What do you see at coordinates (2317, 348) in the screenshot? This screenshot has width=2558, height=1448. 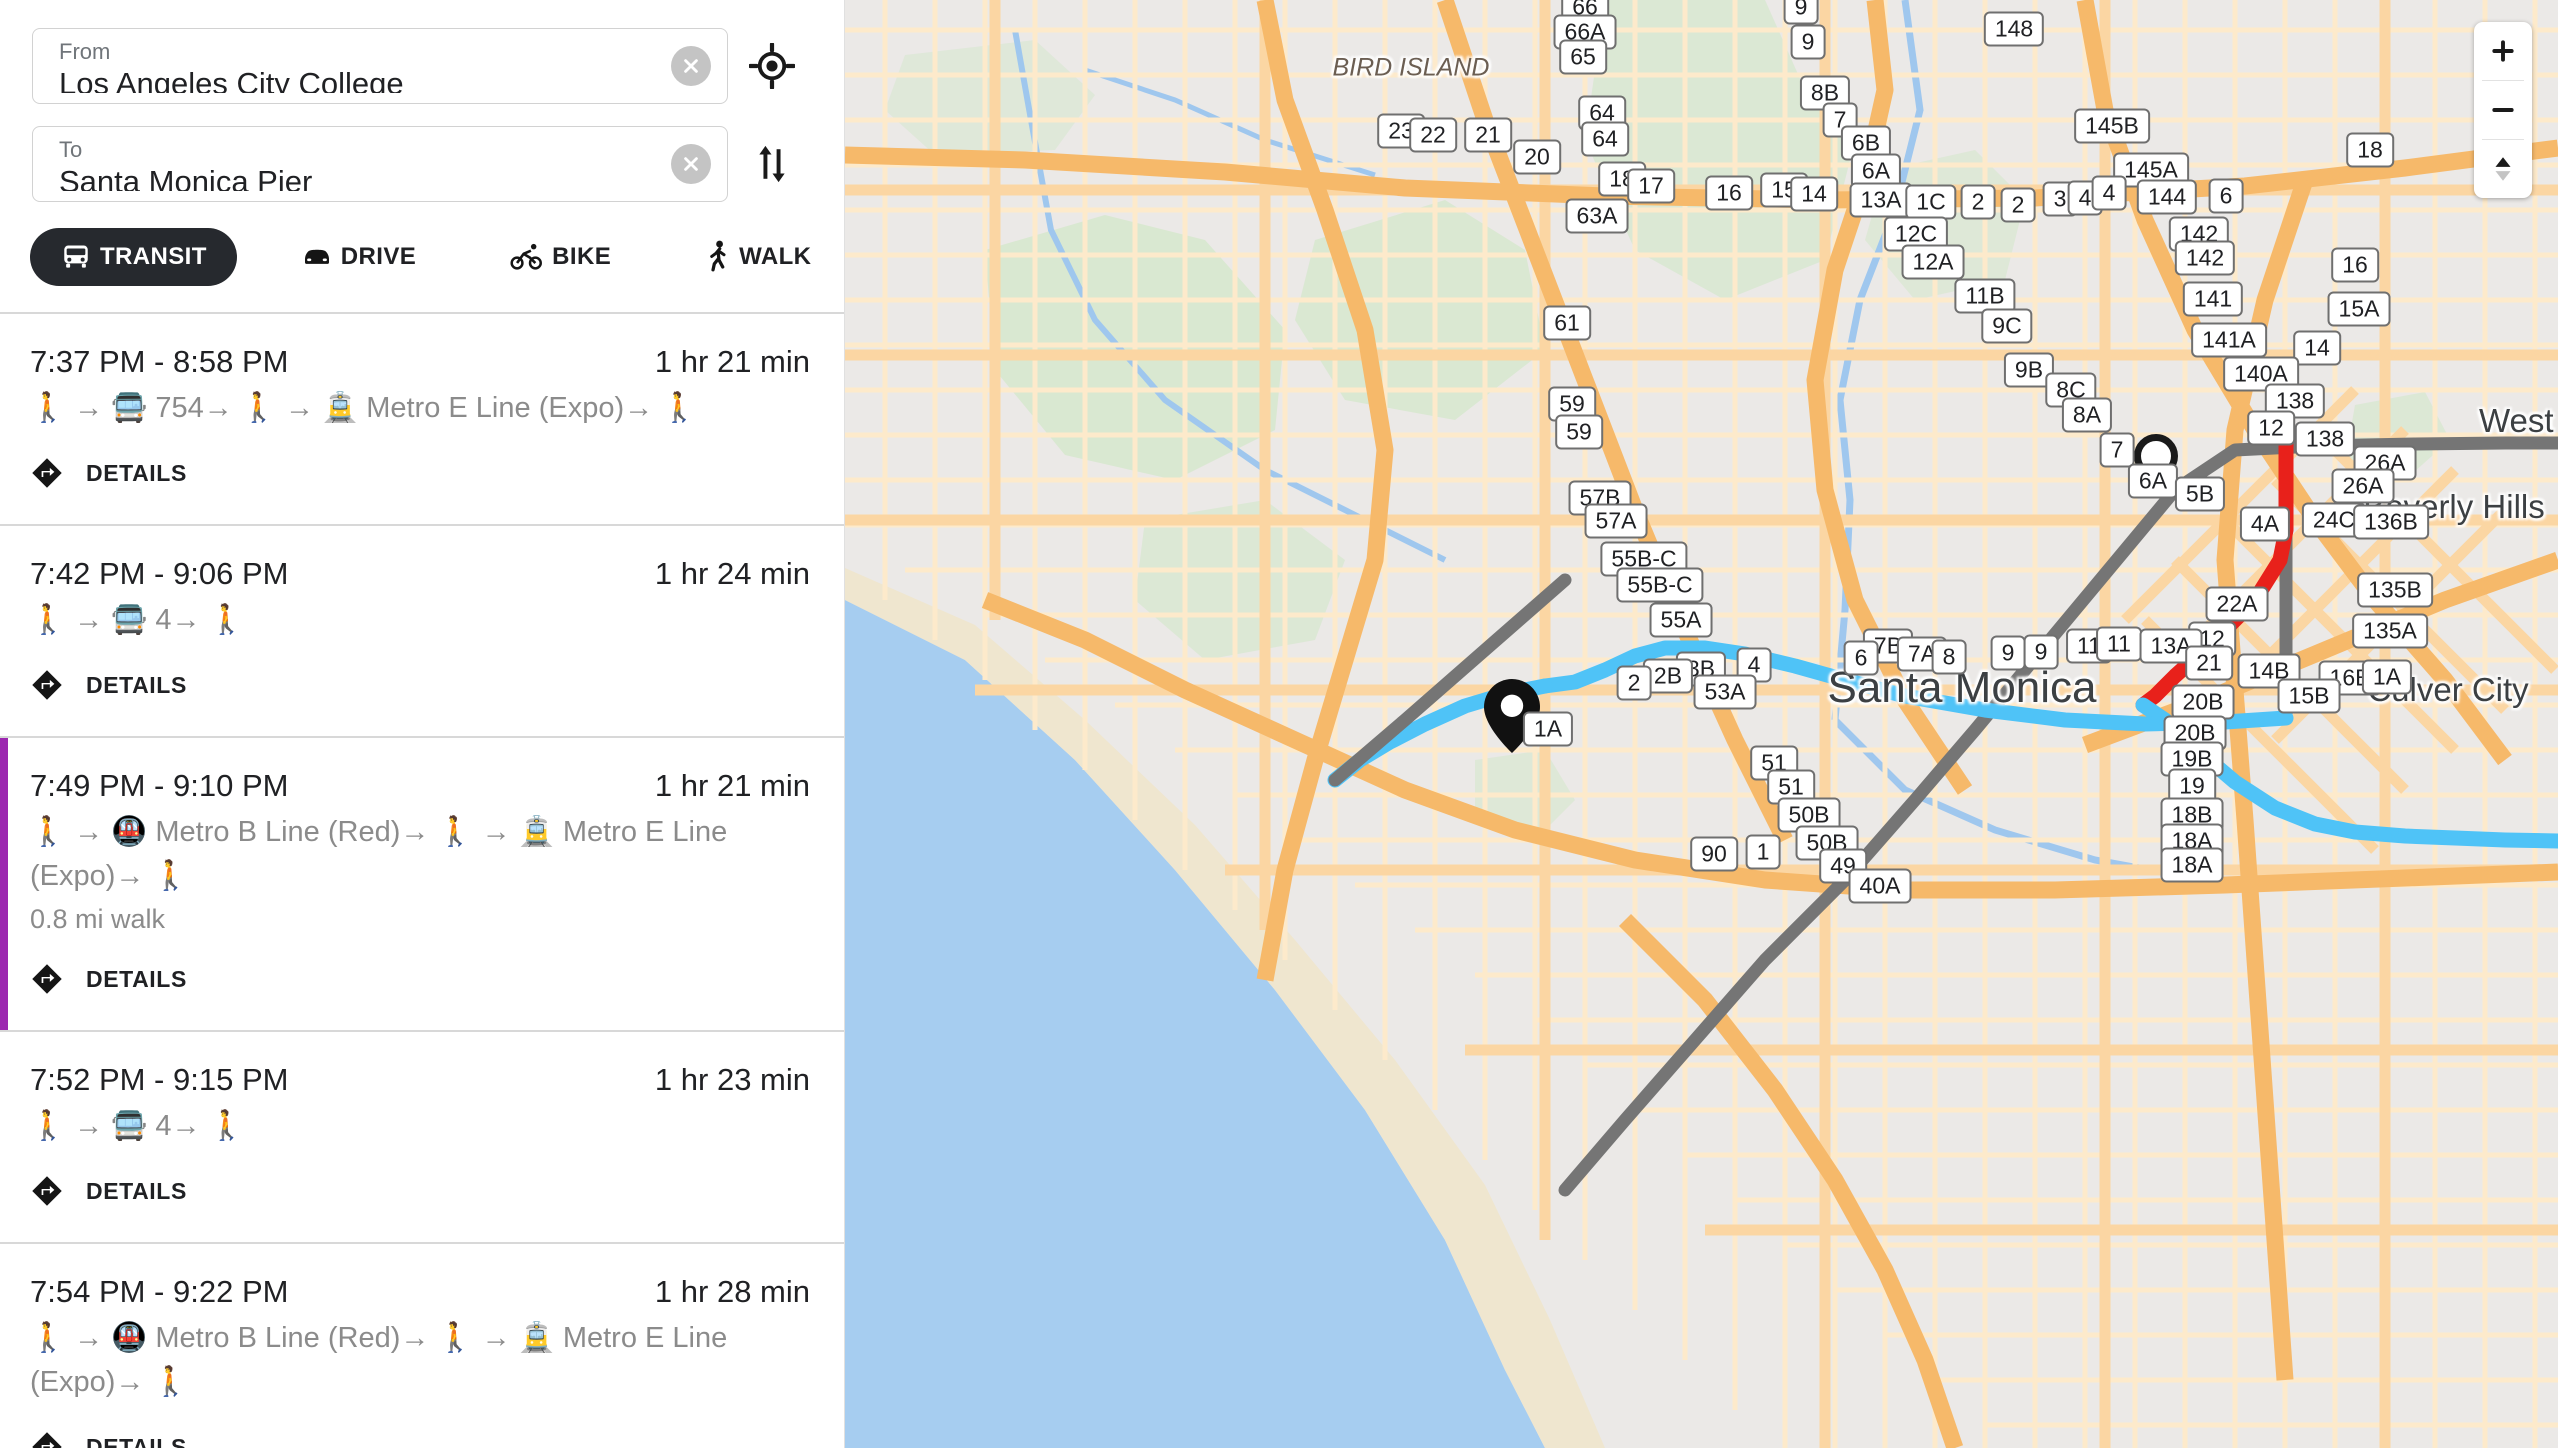 I see `highway-exit-badge: 14` at bounding box center [2317, 348].